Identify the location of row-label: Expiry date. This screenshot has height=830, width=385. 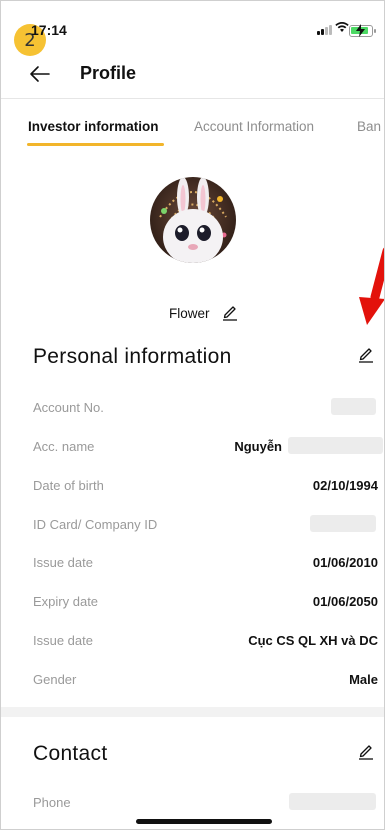
(66, 601).